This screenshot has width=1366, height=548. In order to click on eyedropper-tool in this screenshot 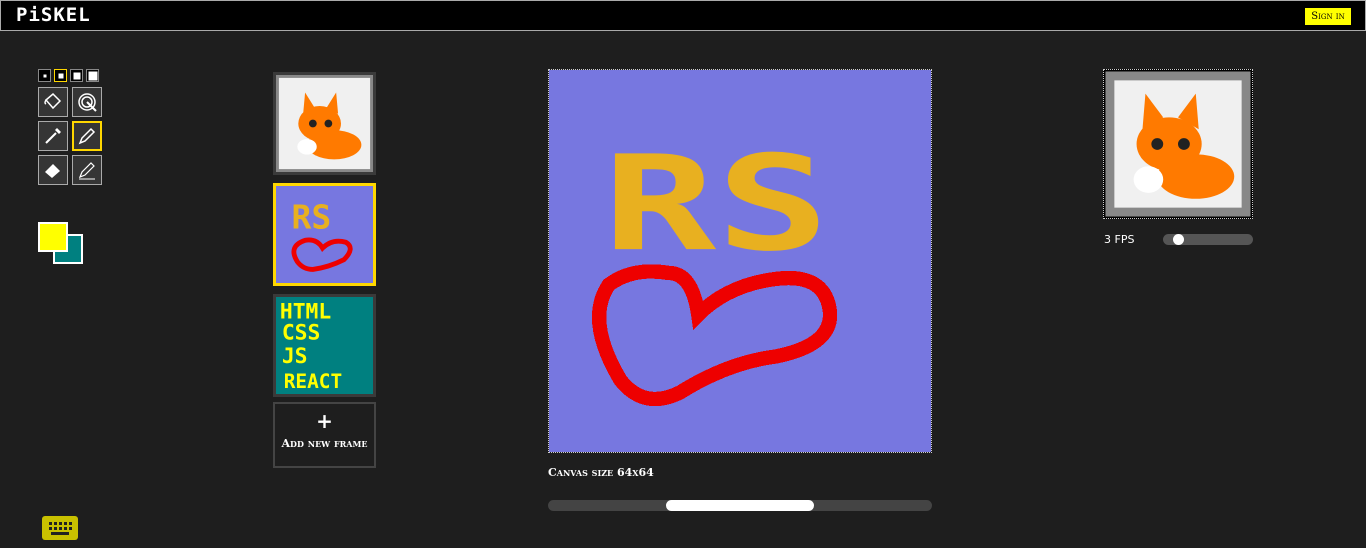, I will do `click(53, 136)`.